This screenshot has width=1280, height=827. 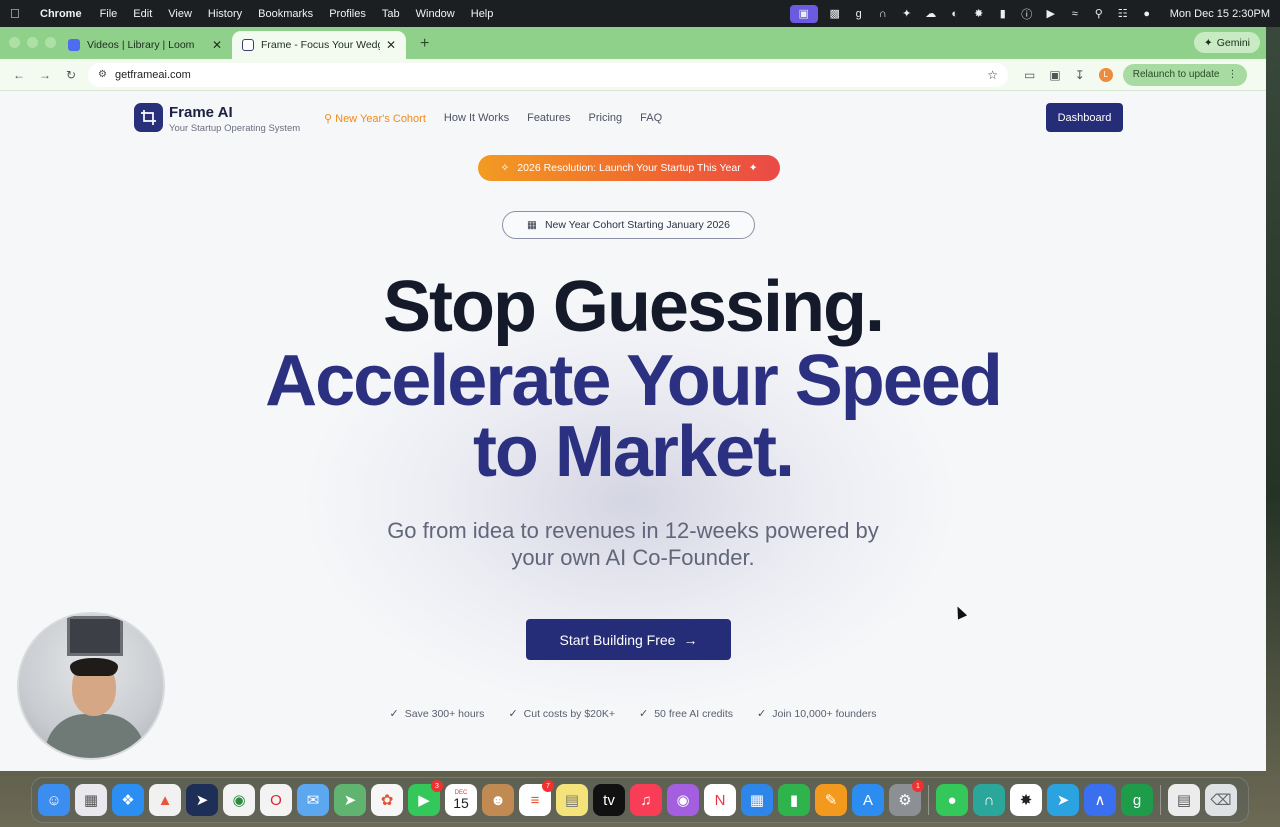 I want to click on webcam-bubble, so click(x=91, y=686).